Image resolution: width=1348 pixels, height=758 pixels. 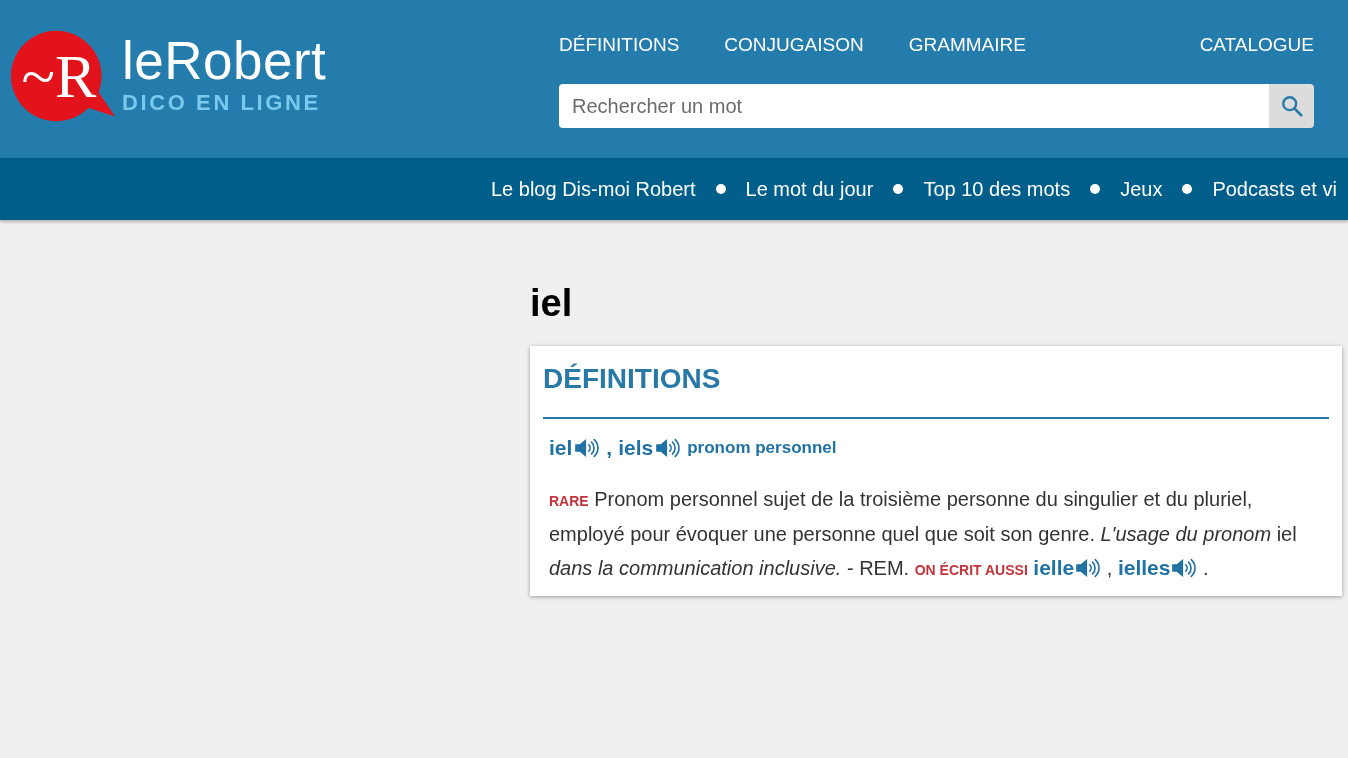 I want to click on search-button, so click(x=1291, y=106).